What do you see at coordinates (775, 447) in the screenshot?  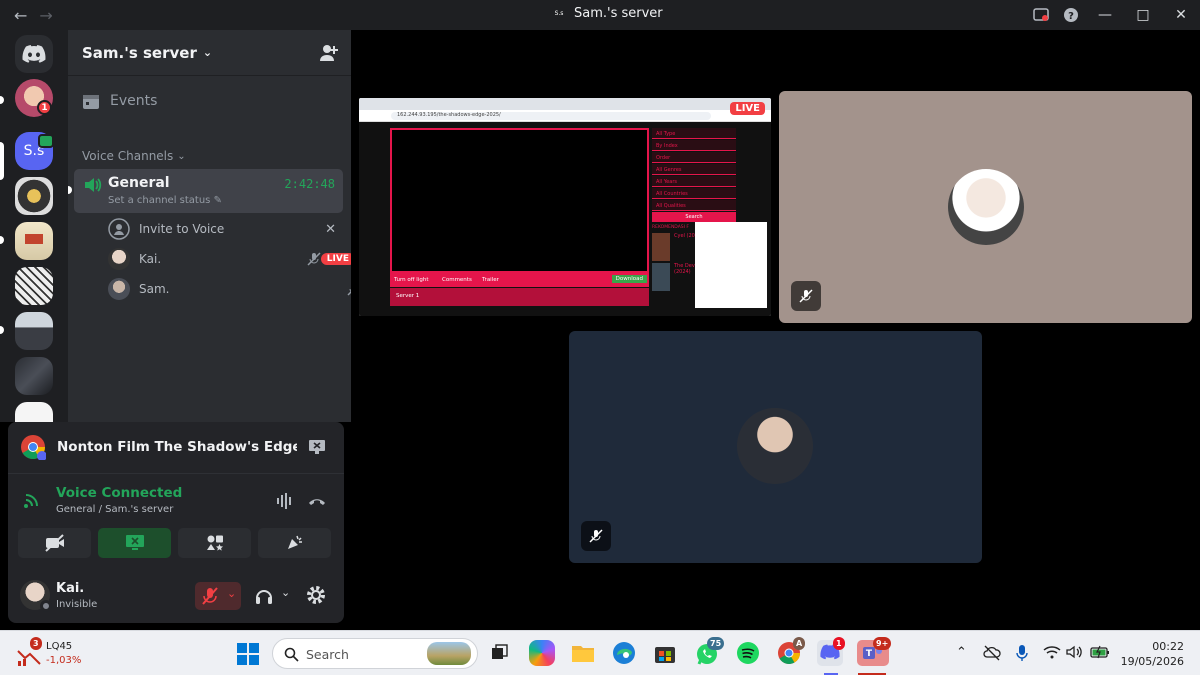 I see `participant-tile-sam` at bounding box center [775, 447].